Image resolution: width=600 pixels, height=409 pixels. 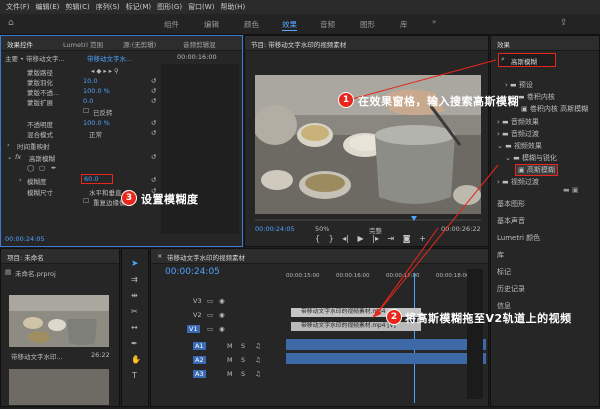 I want to click on annotation-2-text: 将高斯模糊拖至V2轨道上的视频, so click(x=488, y=318).